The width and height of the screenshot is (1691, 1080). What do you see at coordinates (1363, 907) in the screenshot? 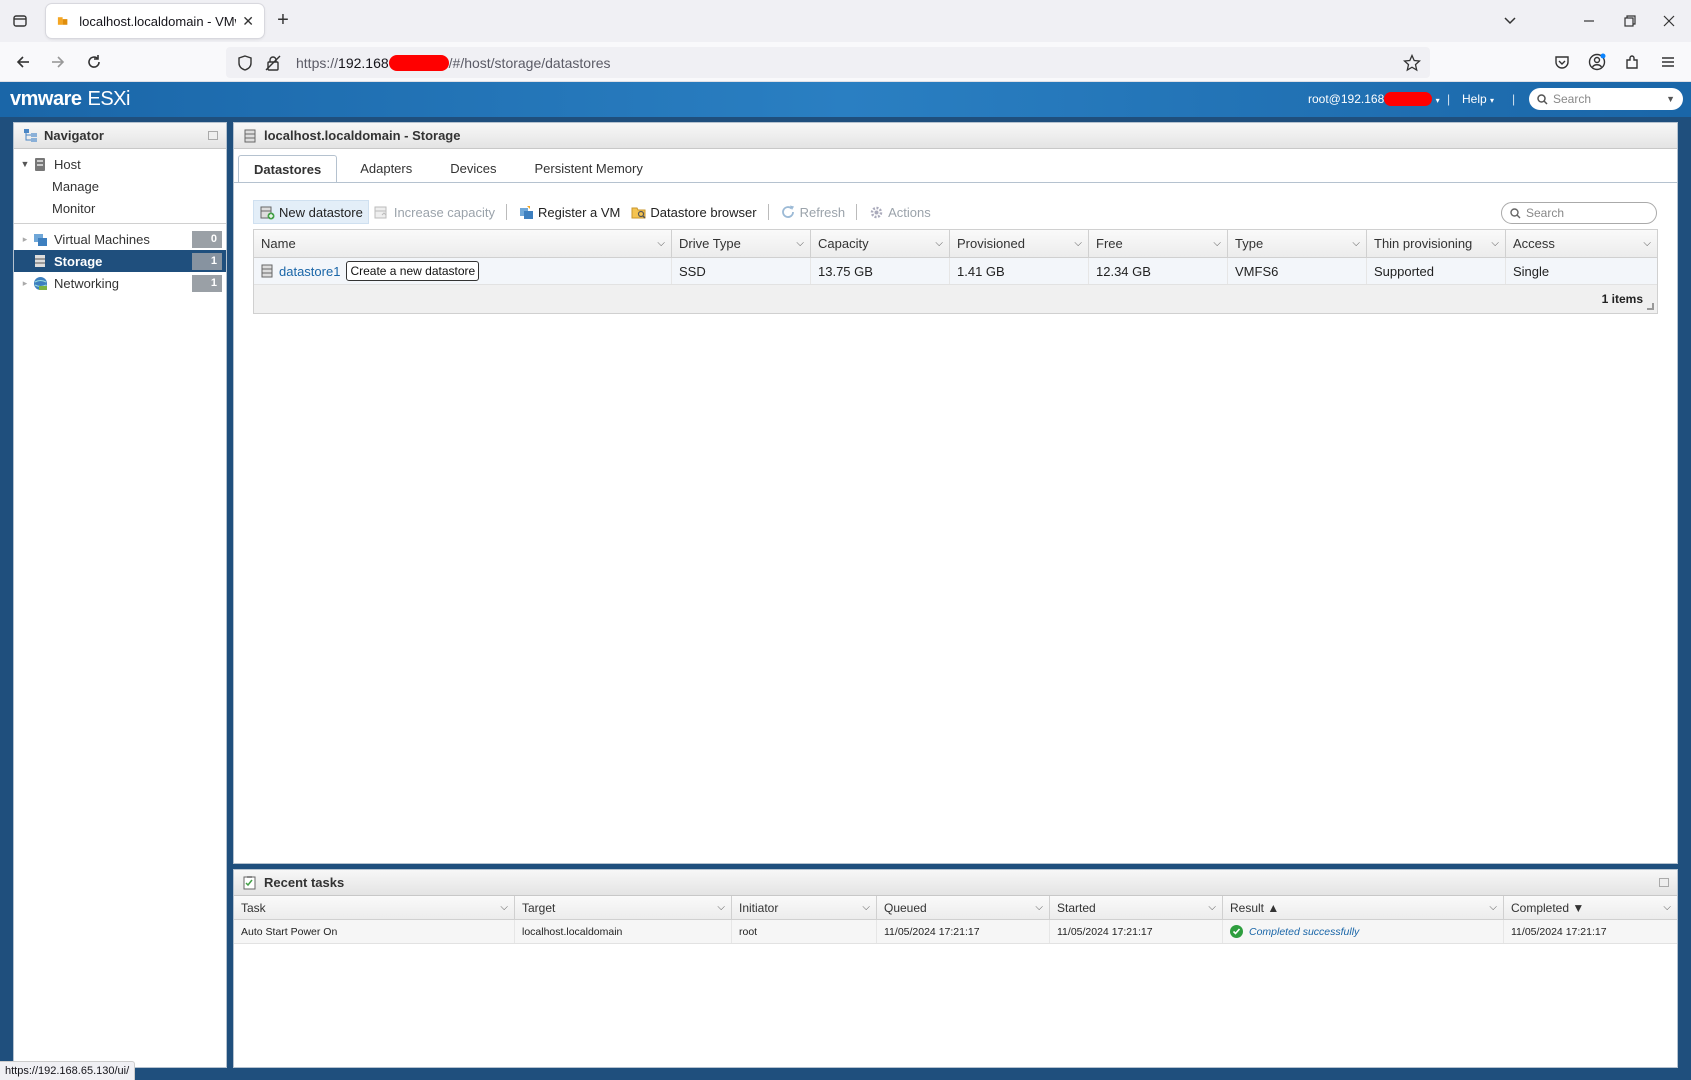
I see `column-header-result: Result ▲ ⌵` at bounding box center [1363, 907].